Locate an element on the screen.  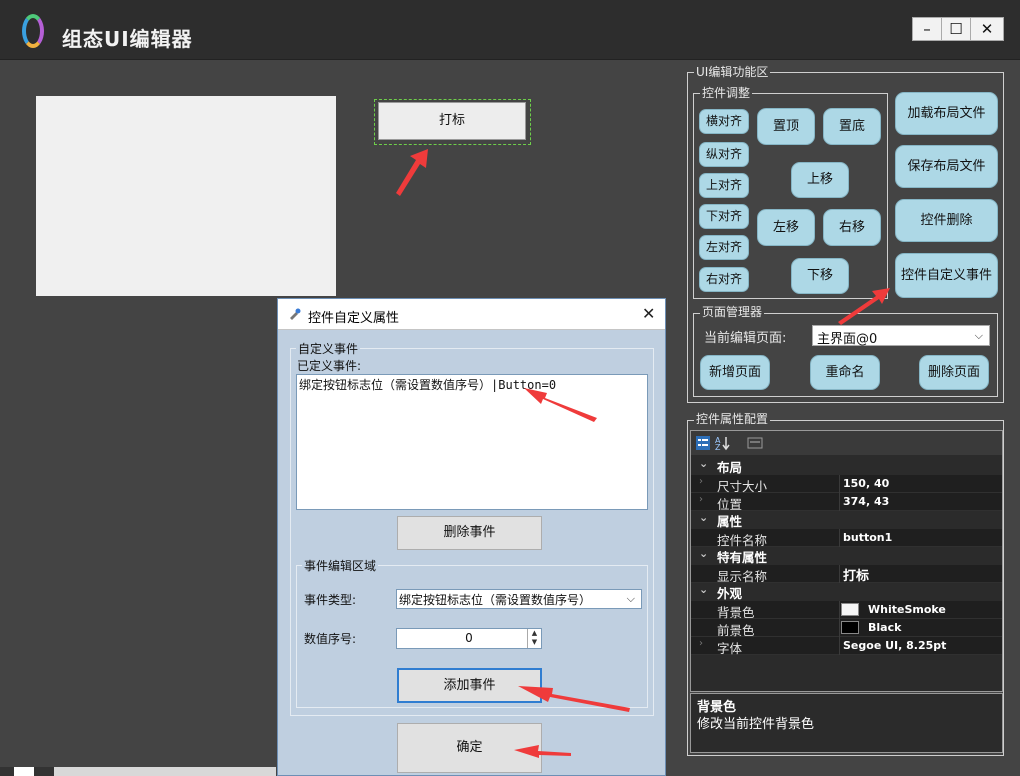
index-stepper: 0 is located at coordinates (469, 638).